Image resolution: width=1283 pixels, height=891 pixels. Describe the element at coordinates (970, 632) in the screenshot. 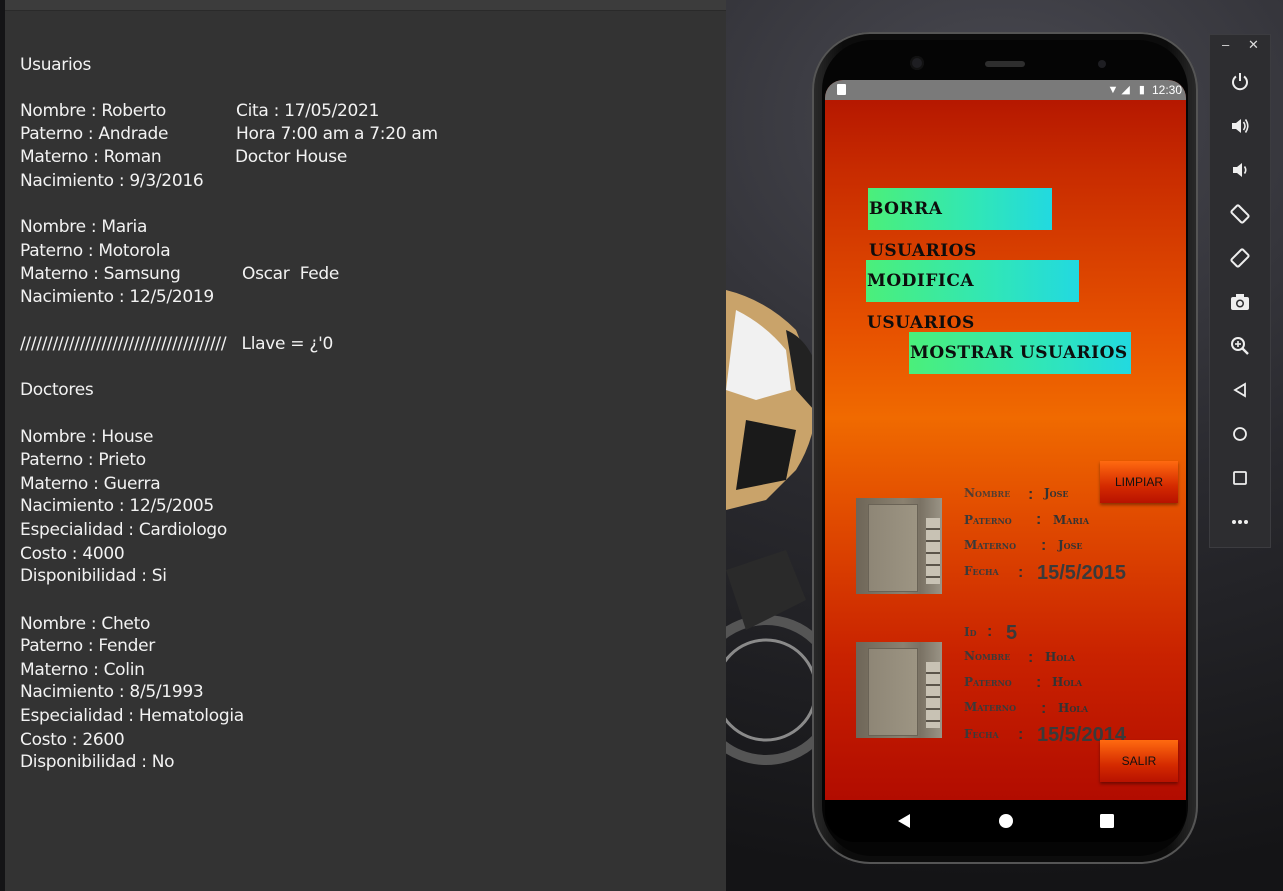

I see `record-label-id: Id` at that location.